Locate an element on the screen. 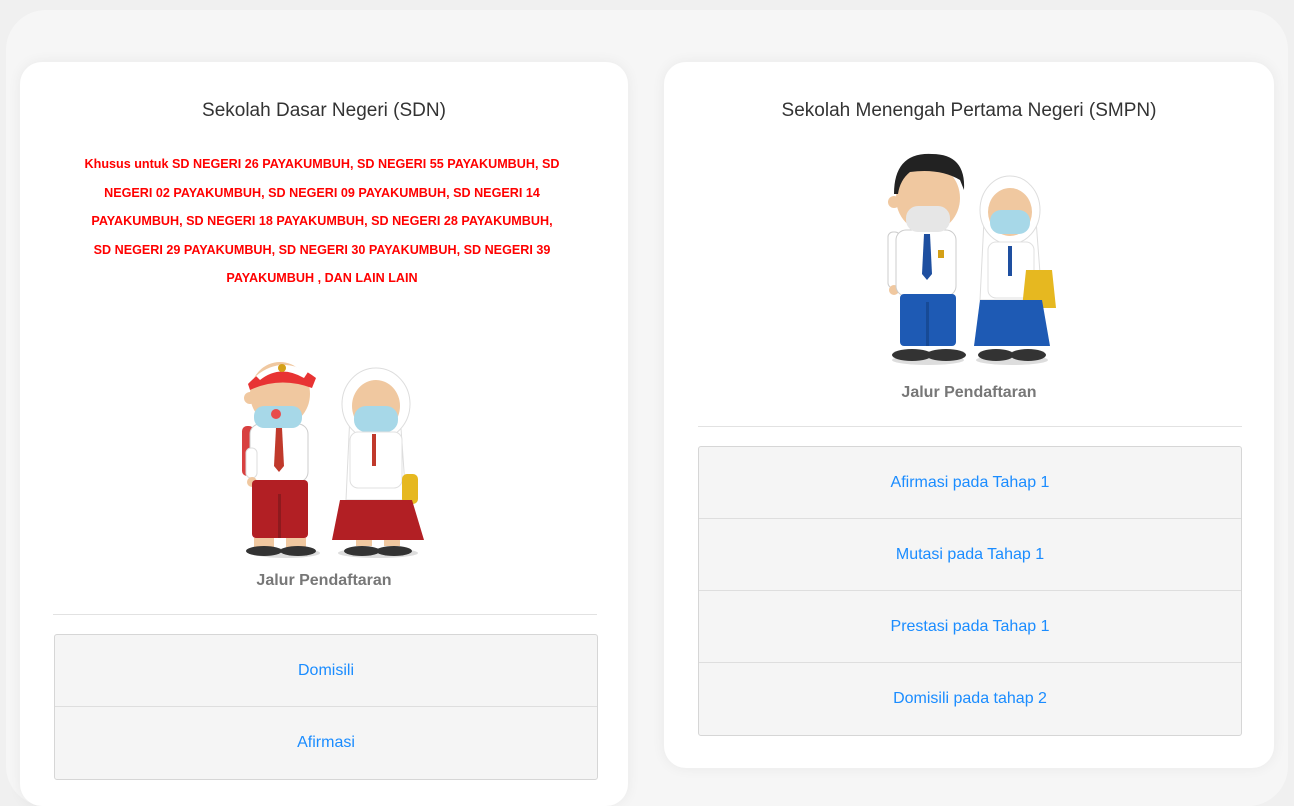  sdn-card-title: Sekolah Dasar Negeri (SDN) is located at coordinates (324, 110).